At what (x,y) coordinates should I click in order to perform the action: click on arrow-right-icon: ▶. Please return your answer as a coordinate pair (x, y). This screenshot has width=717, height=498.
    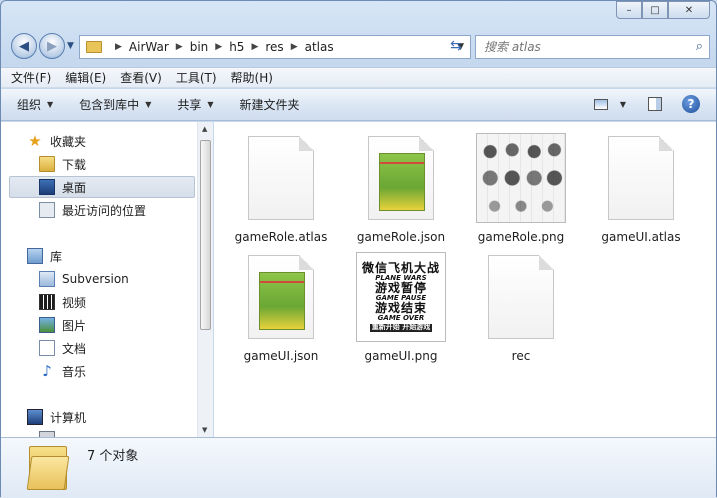
    Looking at the image, I should click on (52, 46).